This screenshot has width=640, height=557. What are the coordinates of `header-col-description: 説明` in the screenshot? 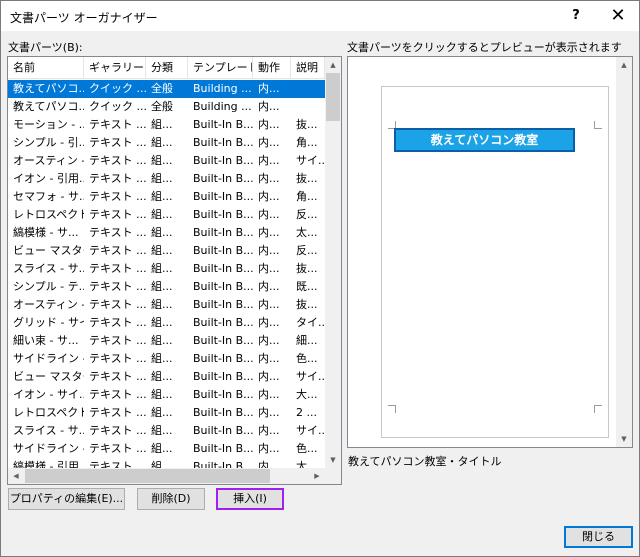 It's located at (308, 68).